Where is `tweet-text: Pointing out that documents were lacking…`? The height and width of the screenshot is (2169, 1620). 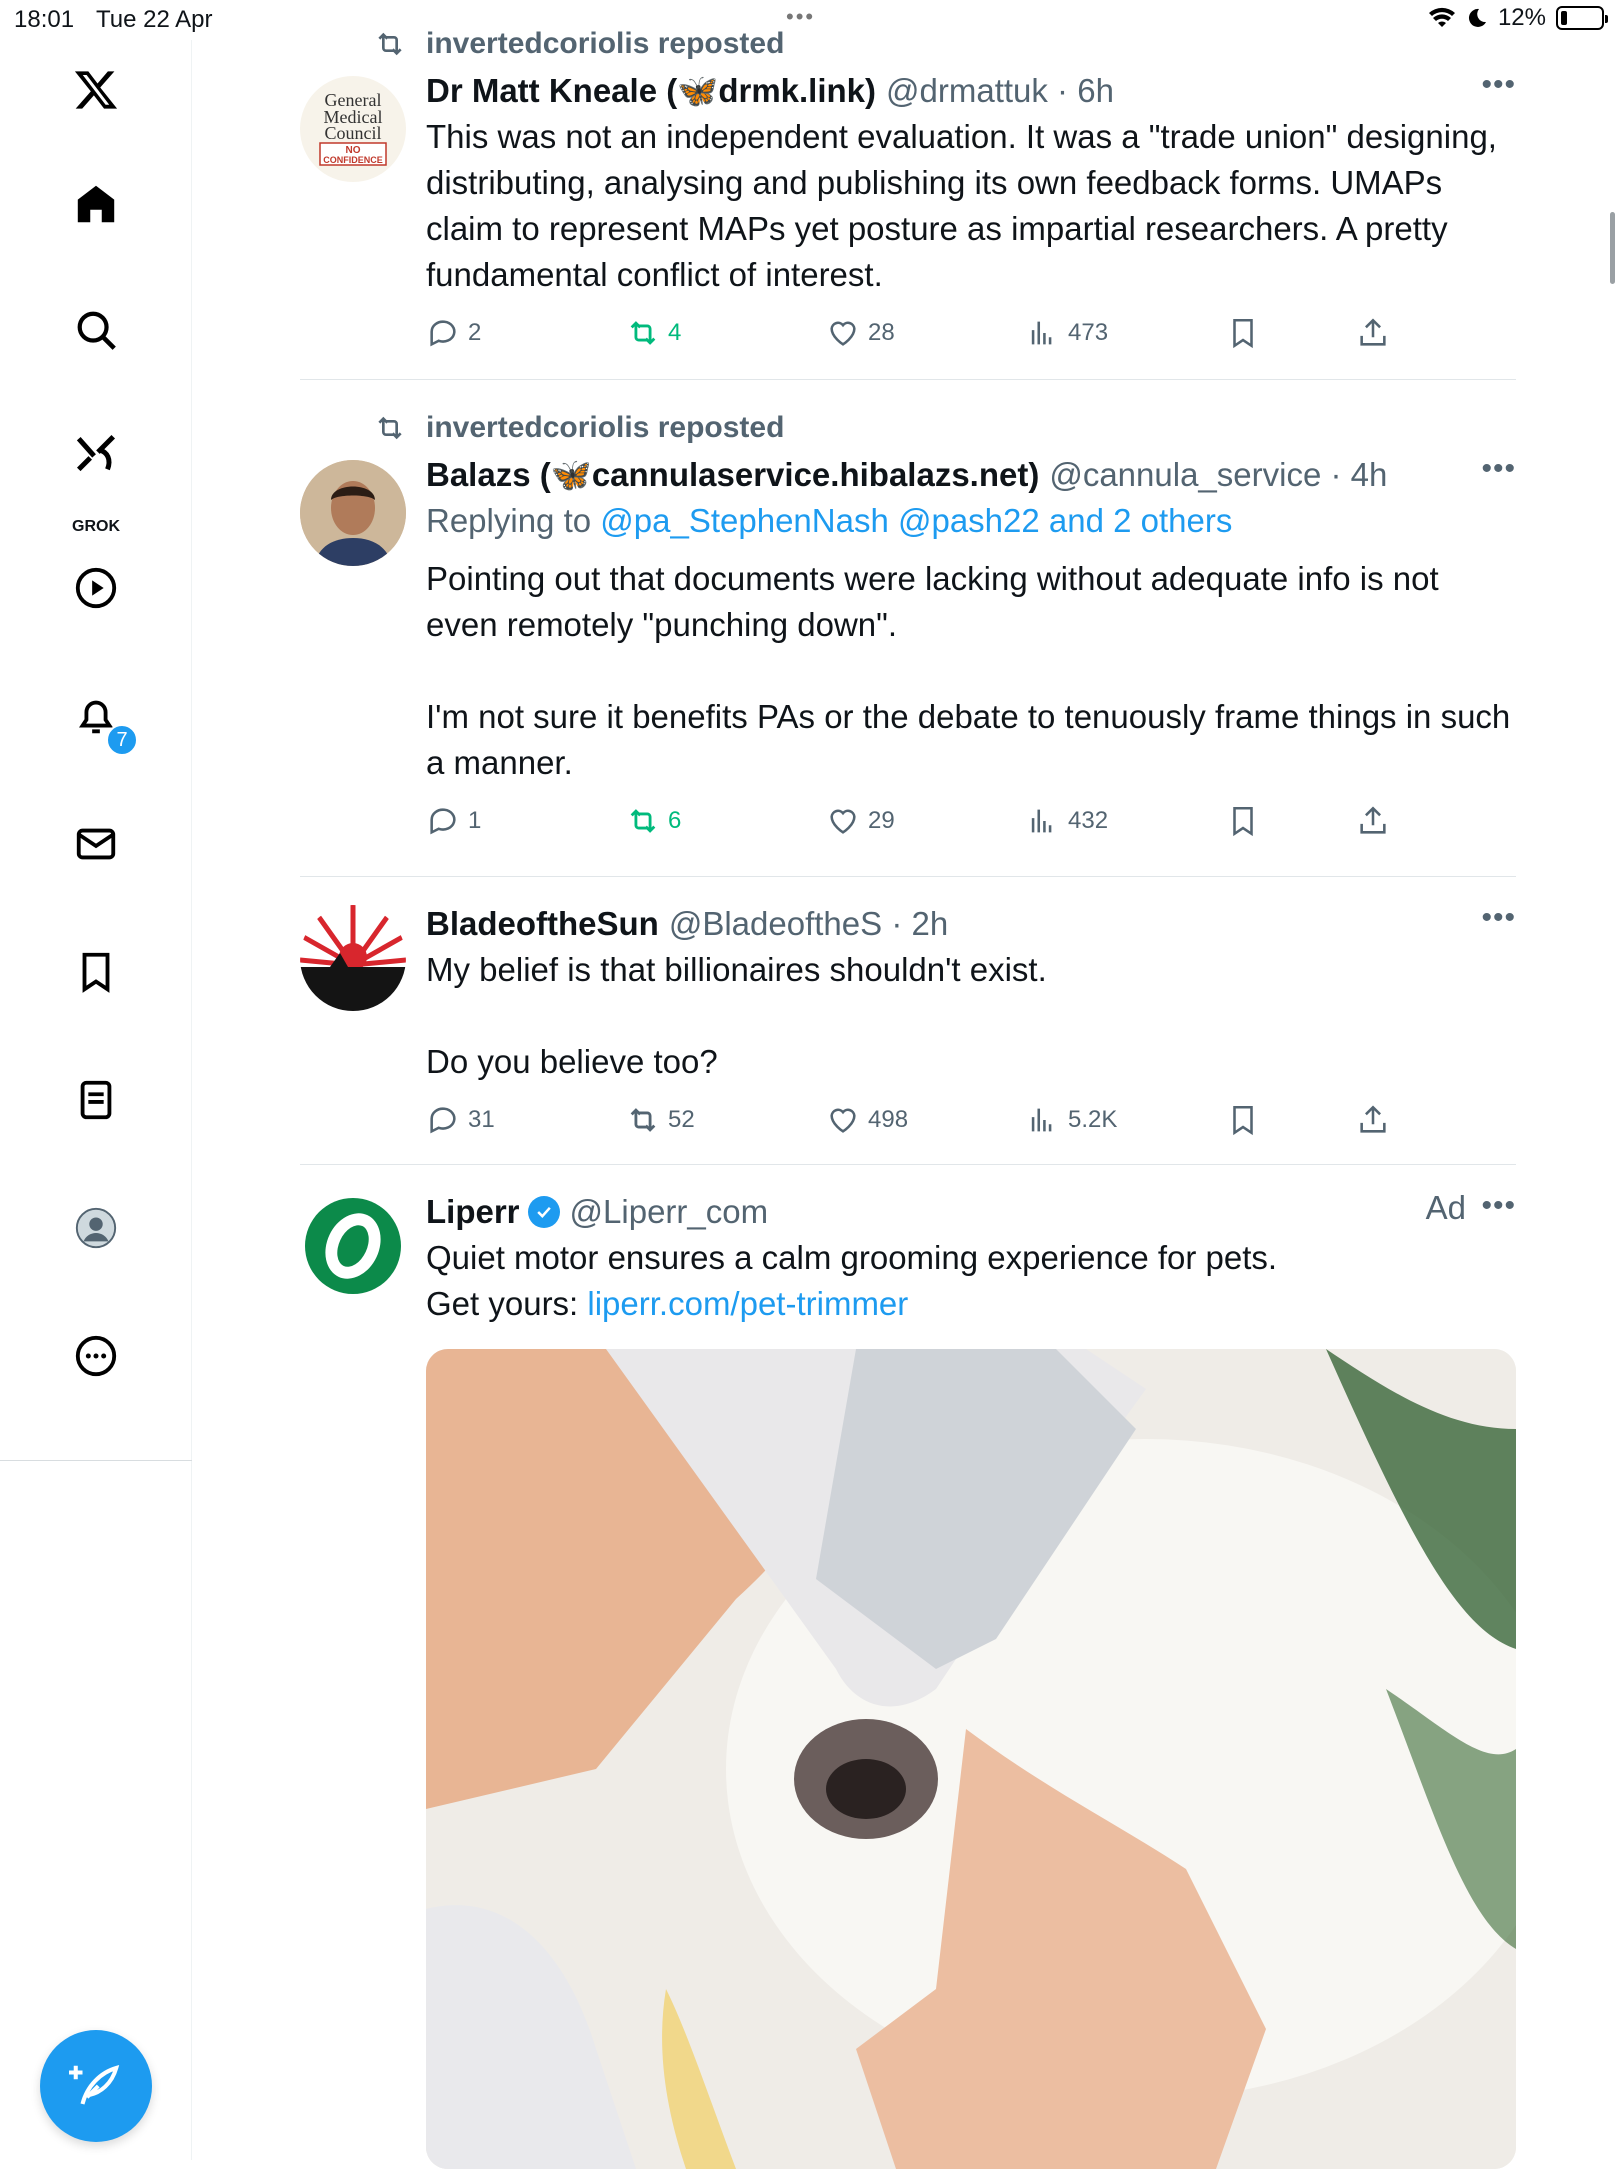
tweet-text: Pointing out that documents were lacking… is located at coordinates (968, 670).